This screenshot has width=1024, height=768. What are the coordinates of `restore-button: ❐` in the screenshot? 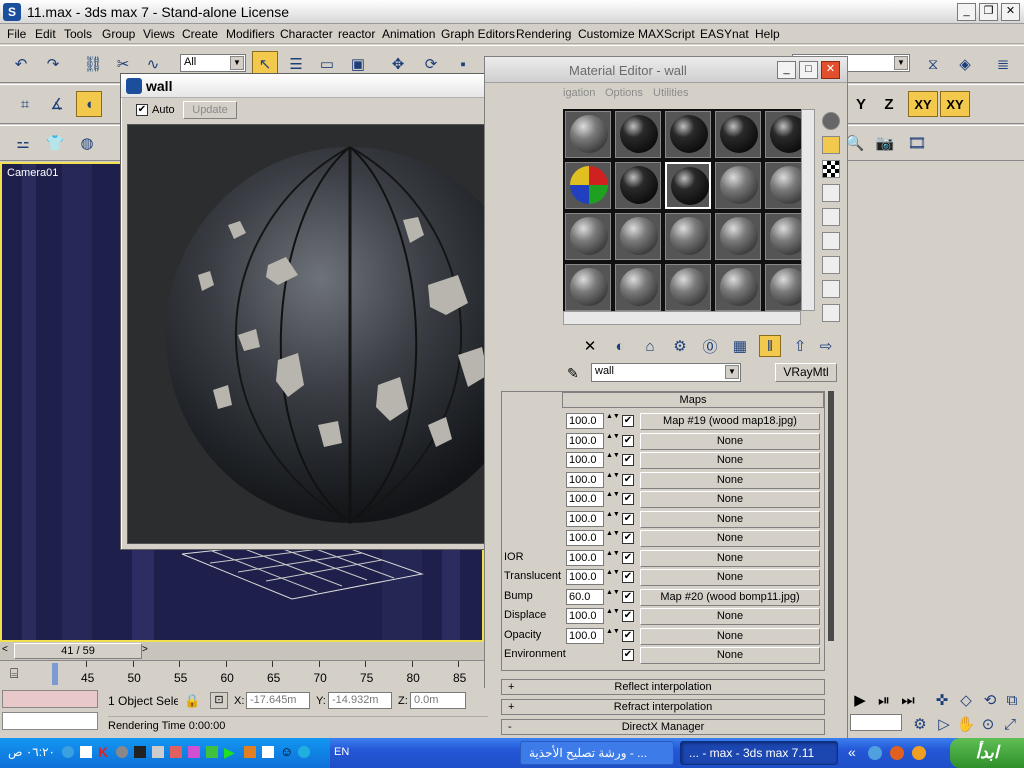 It's located at (988, 12).